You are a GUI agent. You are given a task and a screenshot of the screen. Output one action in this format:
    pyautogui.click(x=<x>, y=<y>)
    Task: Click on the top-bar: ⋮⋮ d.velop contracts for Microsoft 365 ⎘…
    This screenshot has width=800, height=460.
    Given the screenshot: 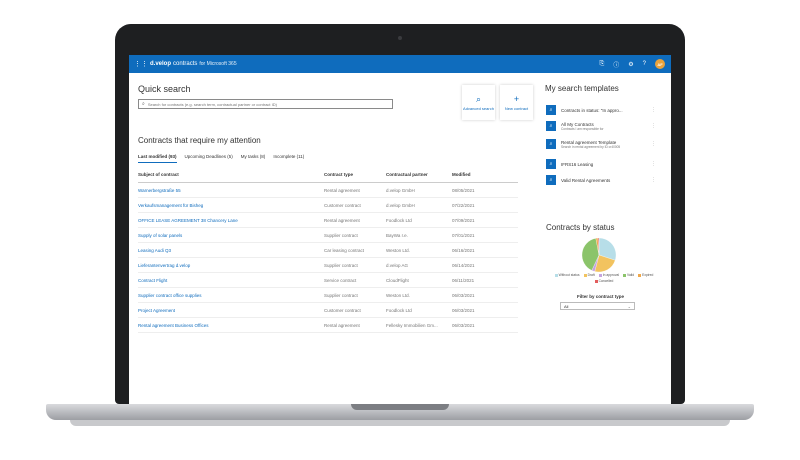 What is the action you would take?
    pyautogui.click(x=400, y=64)
    